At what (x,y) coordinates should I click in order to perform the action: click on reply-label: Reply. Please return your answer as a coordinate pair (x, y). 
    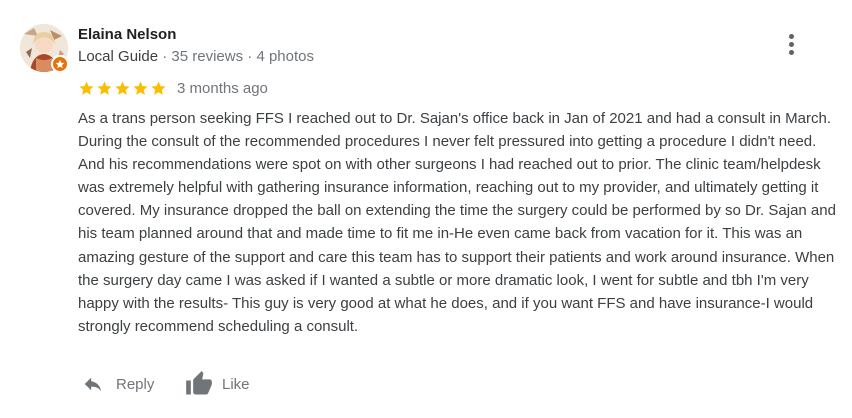
    Looking at the image, I should click on (135, 384).